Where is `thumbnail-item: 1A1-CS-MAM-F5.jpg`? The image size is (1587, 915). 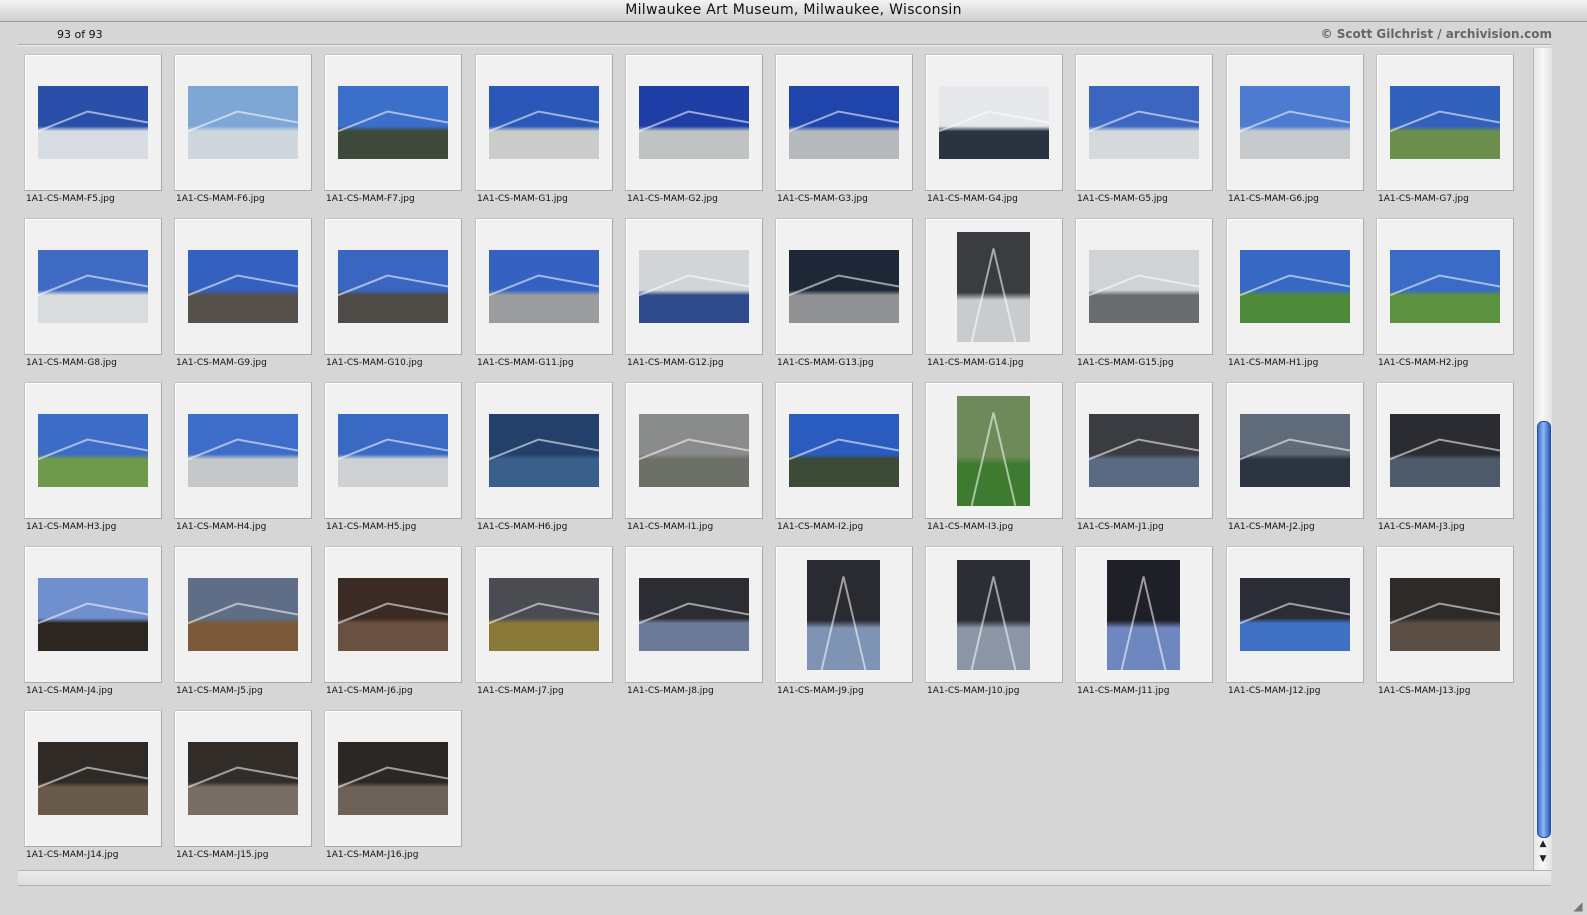
thumbnail-item: 1A1-CS-MAM-F5.jpg is located at coordinates (93, 130).